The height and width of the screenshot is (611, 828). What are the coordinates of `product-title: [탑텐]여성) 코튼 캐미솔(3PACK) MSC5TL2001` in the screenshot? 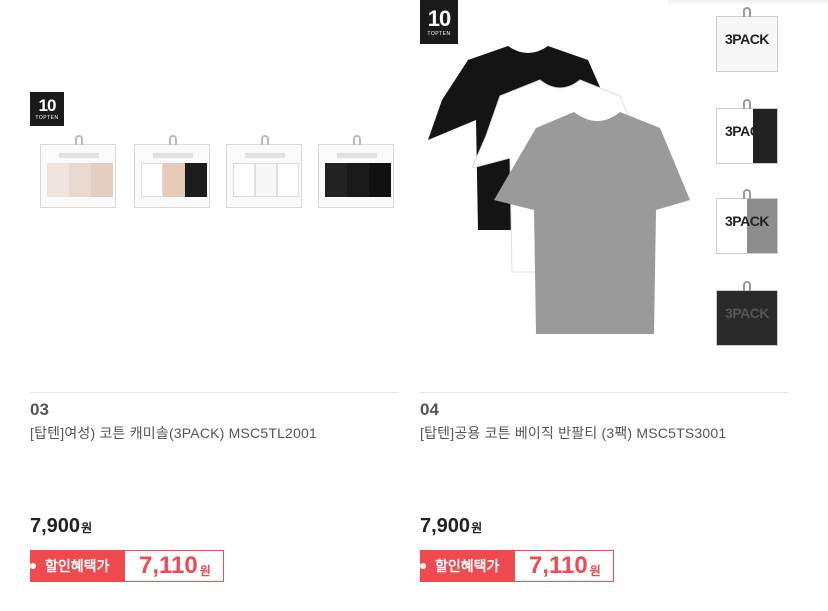 It's located at (173, 433).